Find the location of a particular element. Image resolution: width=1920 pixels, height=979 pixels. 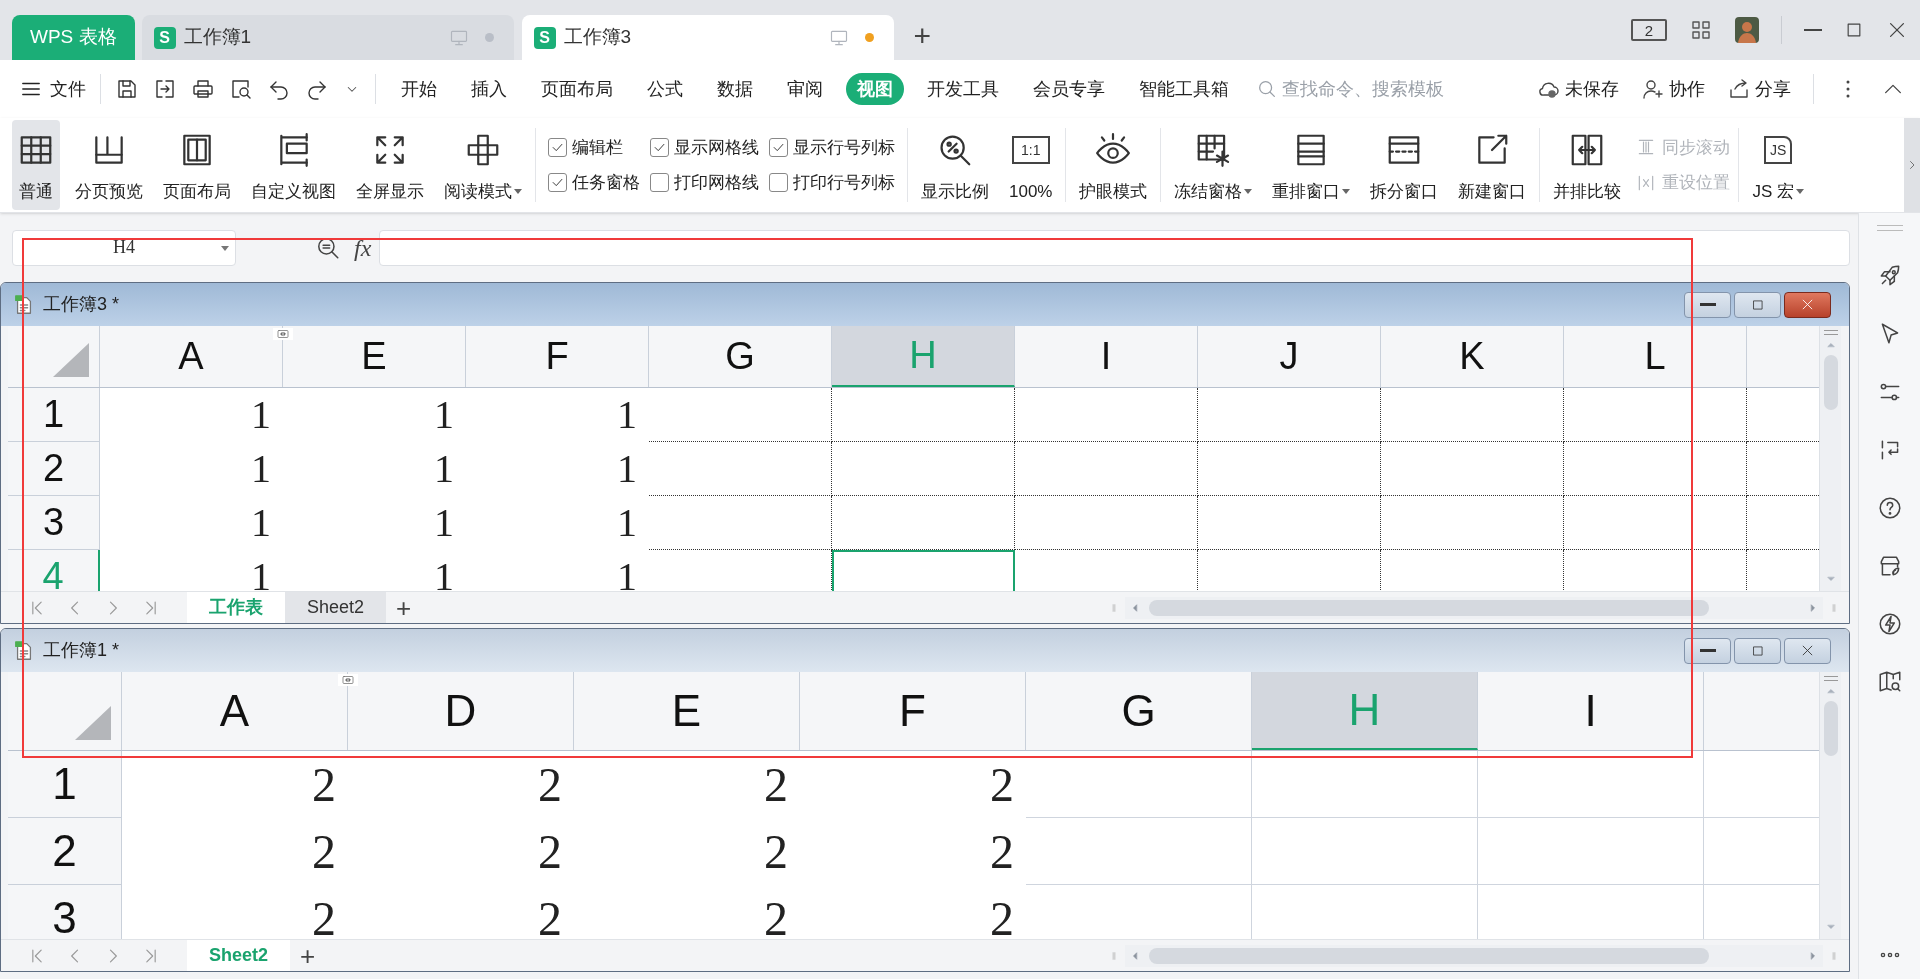

new-tab-button: + is located at coordinates (922, 36).